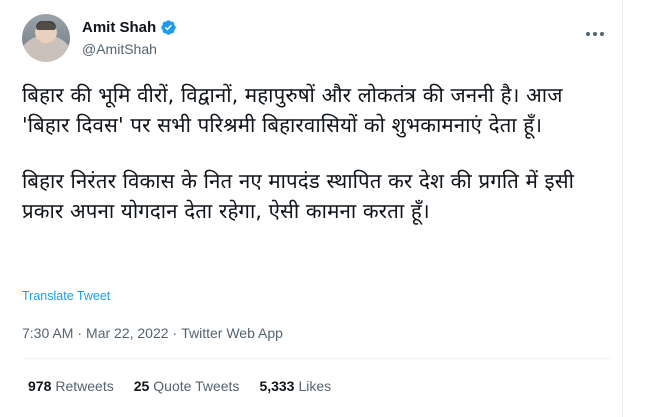  I want to click on author-handle: @AmitShah, so click(119, 49).